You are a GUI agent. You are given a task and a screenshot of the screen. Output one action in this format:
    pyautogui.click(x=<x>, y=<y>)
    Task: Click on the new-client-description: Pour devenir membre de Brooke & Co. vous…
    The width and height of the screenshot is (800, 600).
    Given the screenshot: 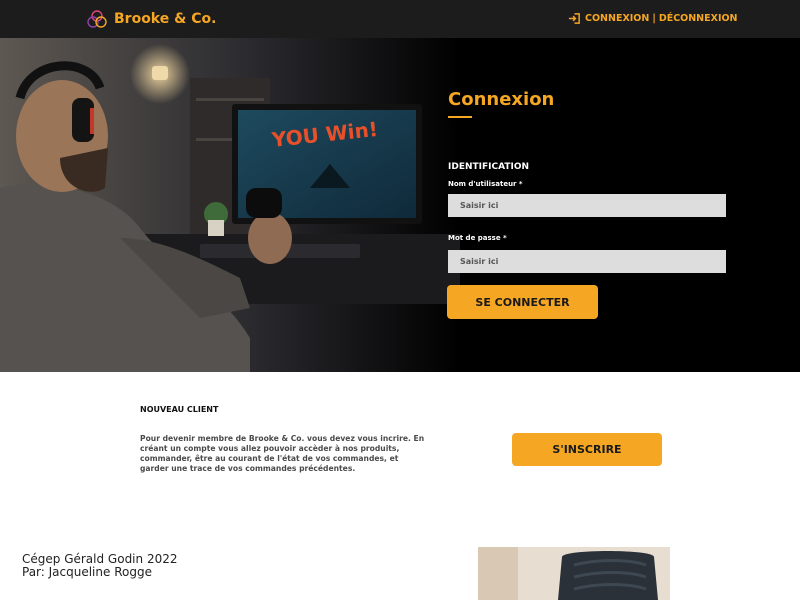 What is the action you would take?
    pyautogui.click(x=282, y=453)
    